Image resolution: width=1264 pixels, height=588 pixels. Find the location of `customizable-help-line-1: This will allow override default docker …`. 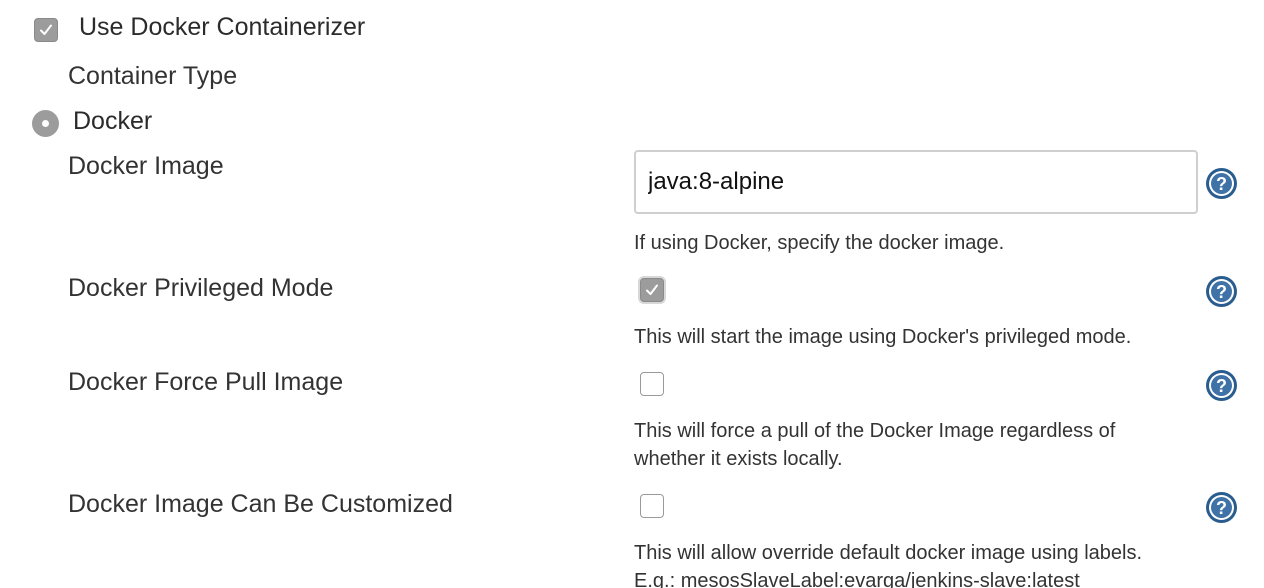

customizable-help-line-1: This will allow override default docker … is located at coordinates (888, 553).